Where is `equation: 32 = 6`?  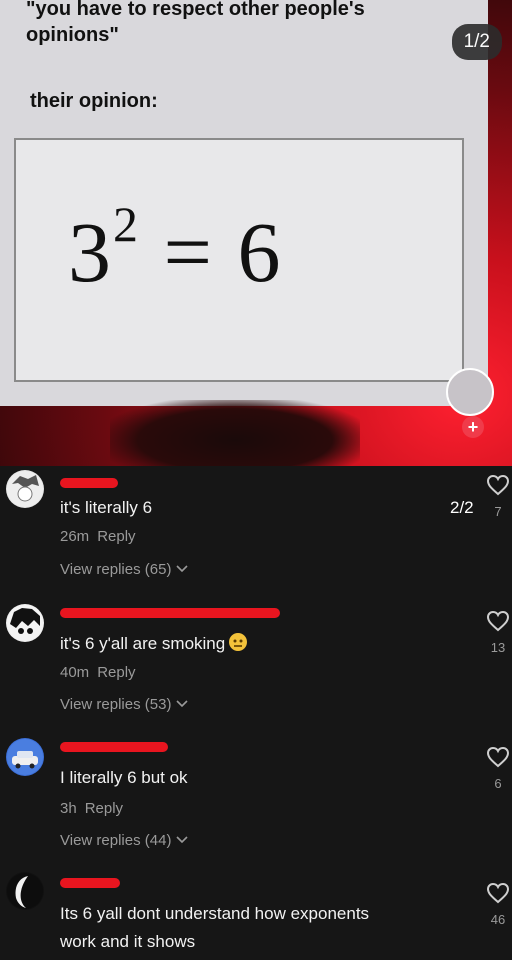
equation: 32 = 6 is located at coordinates (175, 249).